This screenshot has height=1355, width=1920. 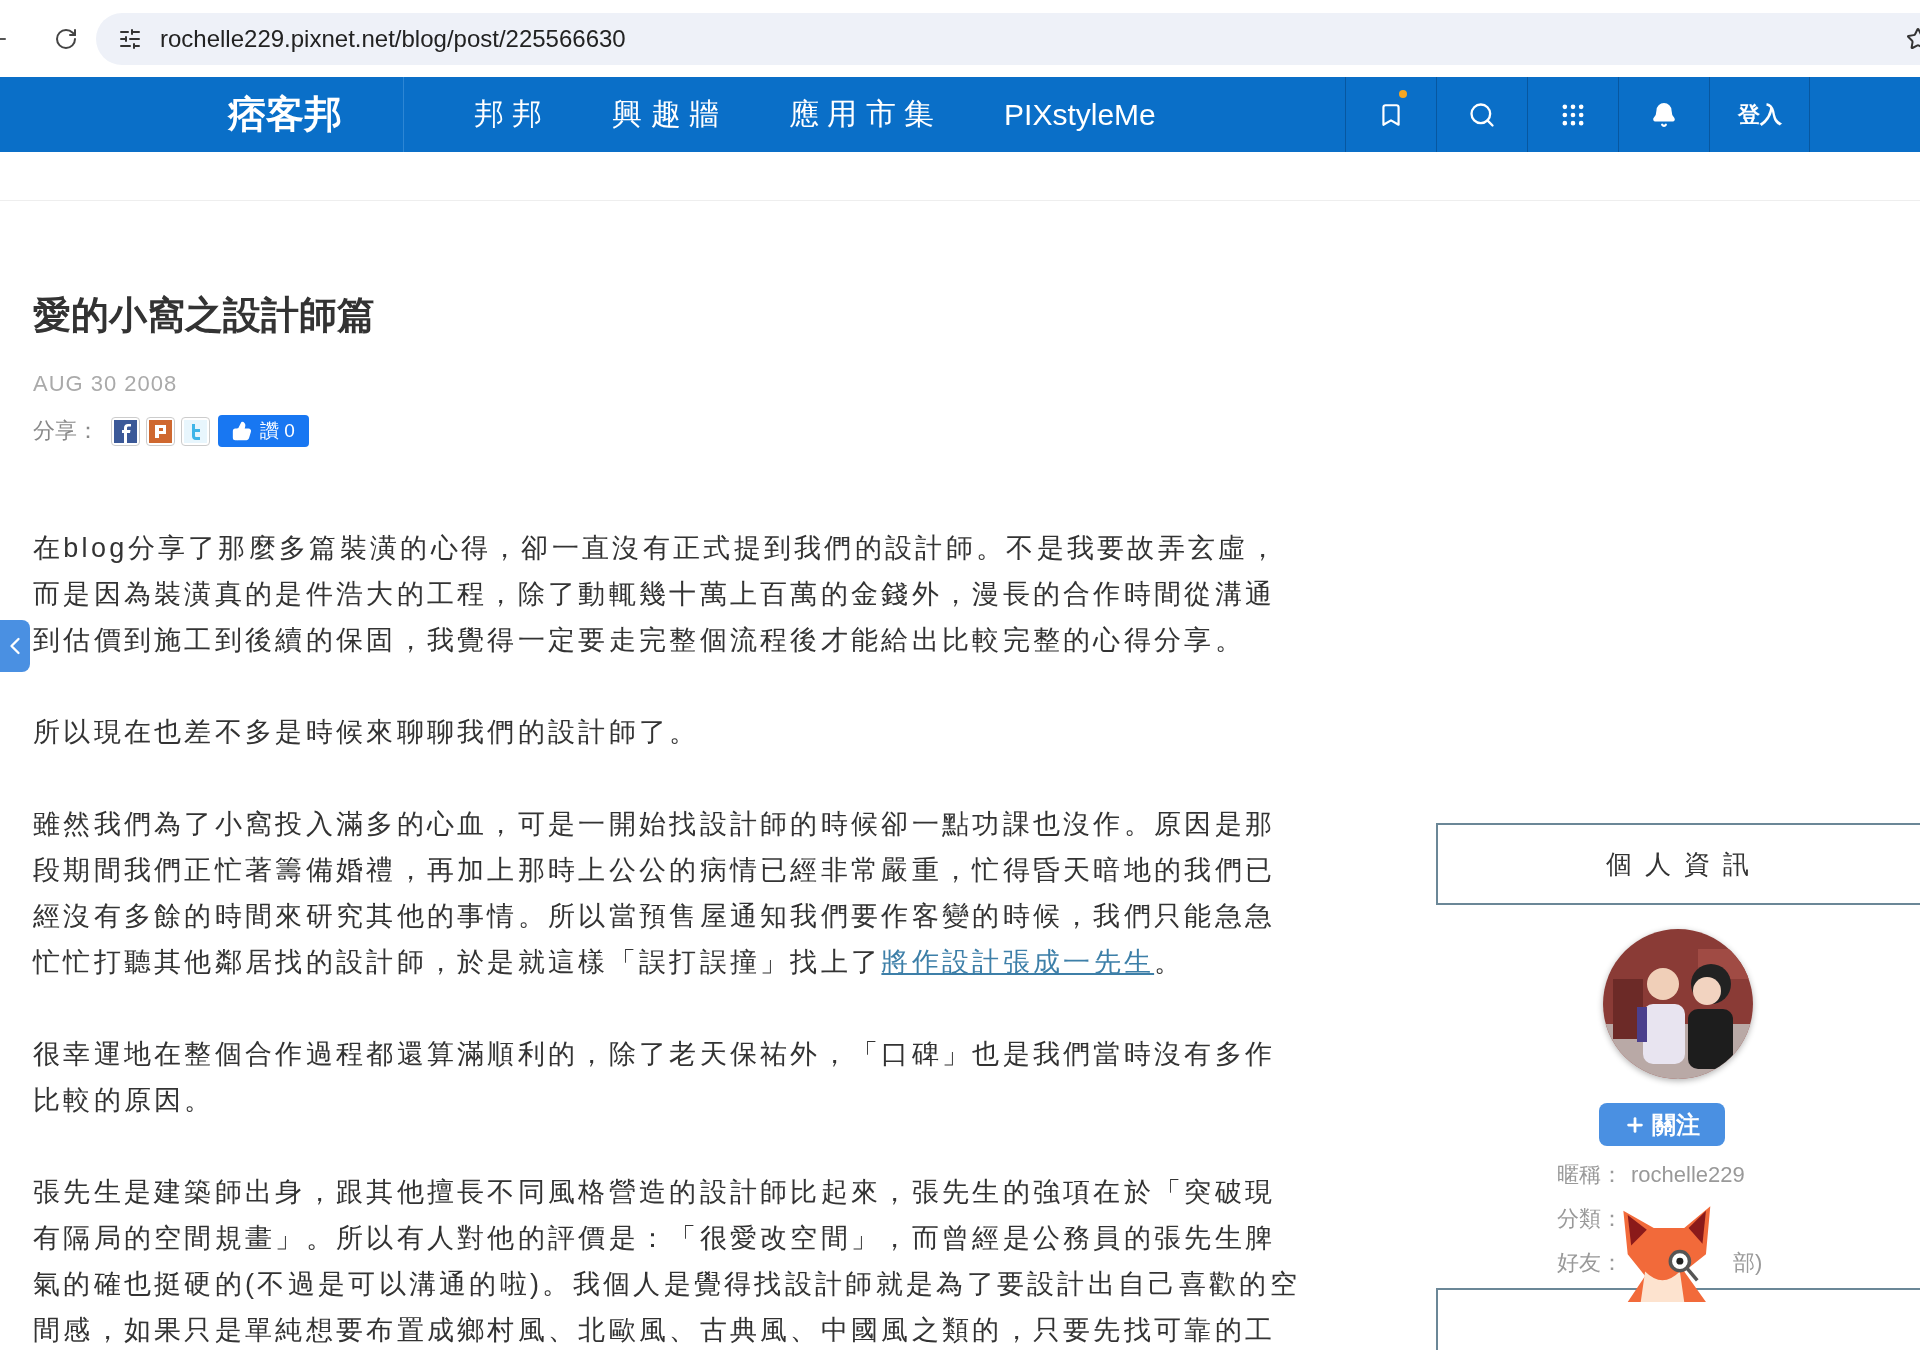 What do you see at coordinates (1590, 1219) in the screenshot?
I see `info-label: 分類：` at bounding box center [1590, 1219].